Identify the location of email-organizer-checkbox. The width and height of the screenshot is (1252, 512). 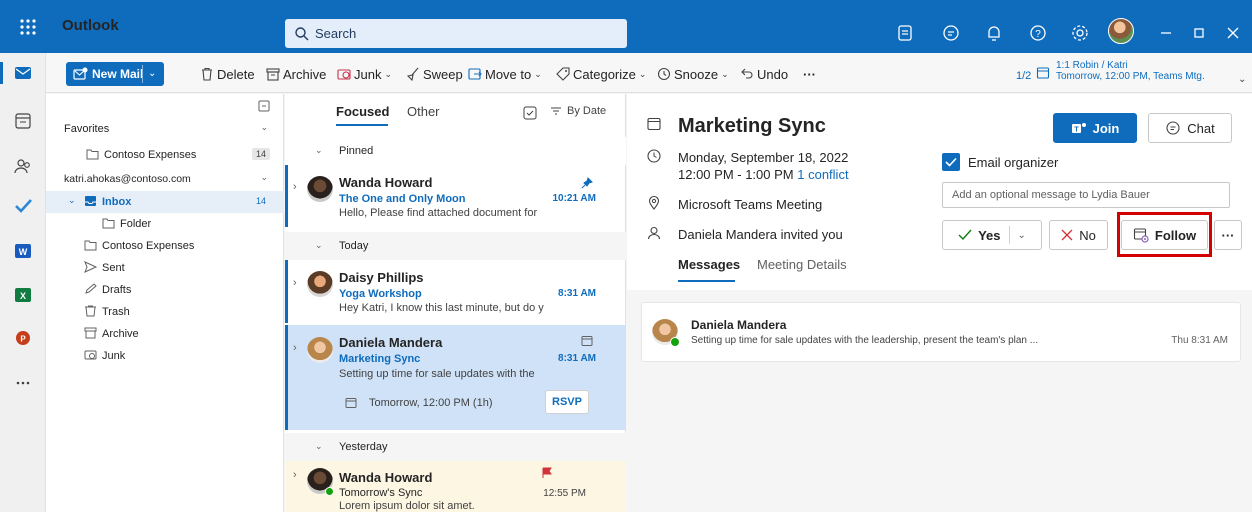
(951, 162).